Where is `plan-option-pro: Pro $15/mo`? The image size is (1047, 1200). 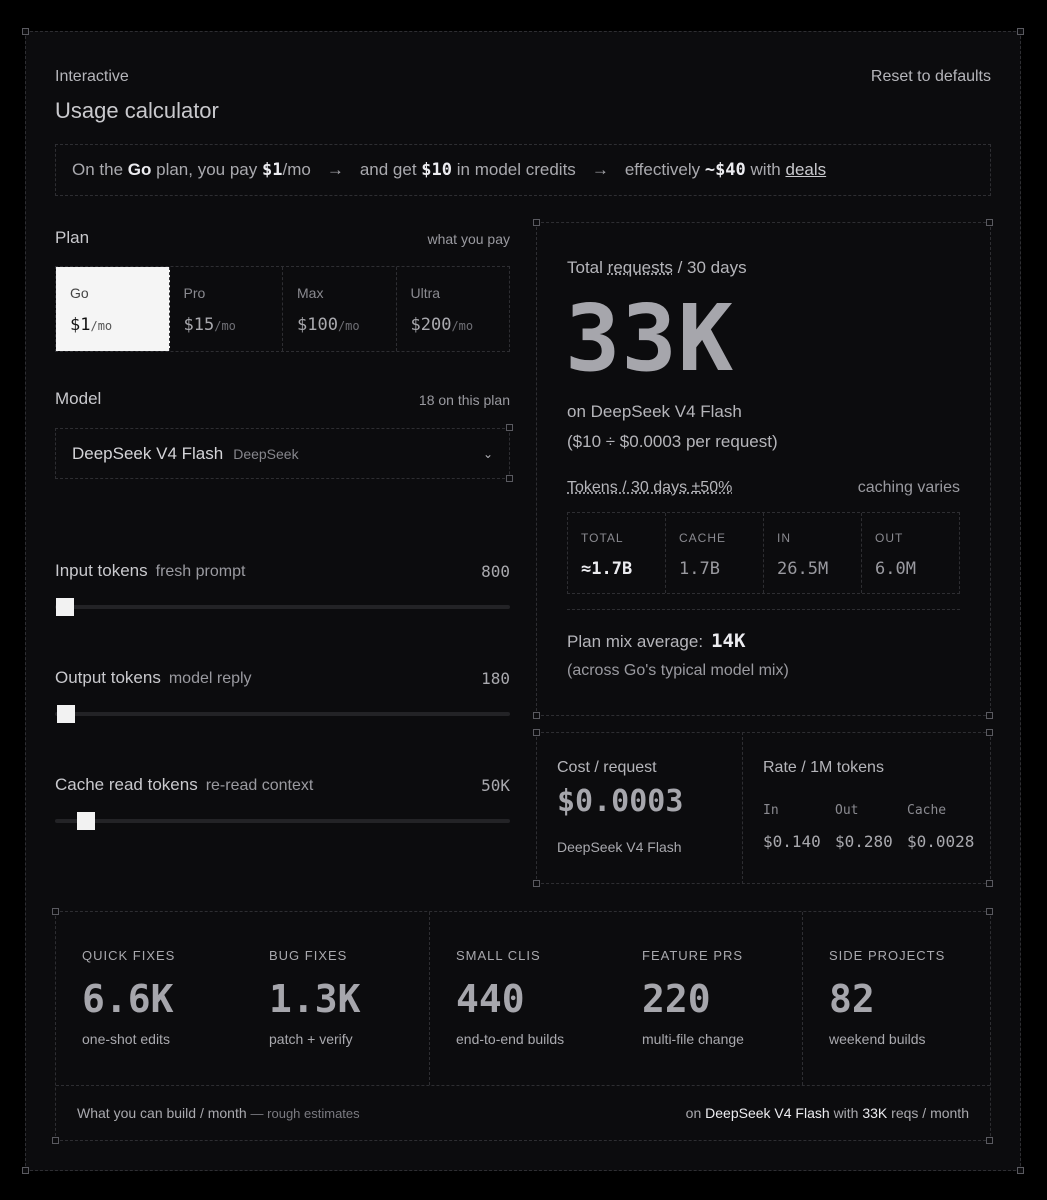
plan-option-pro: Pro $15/mo is located at coordinates (226, 309).